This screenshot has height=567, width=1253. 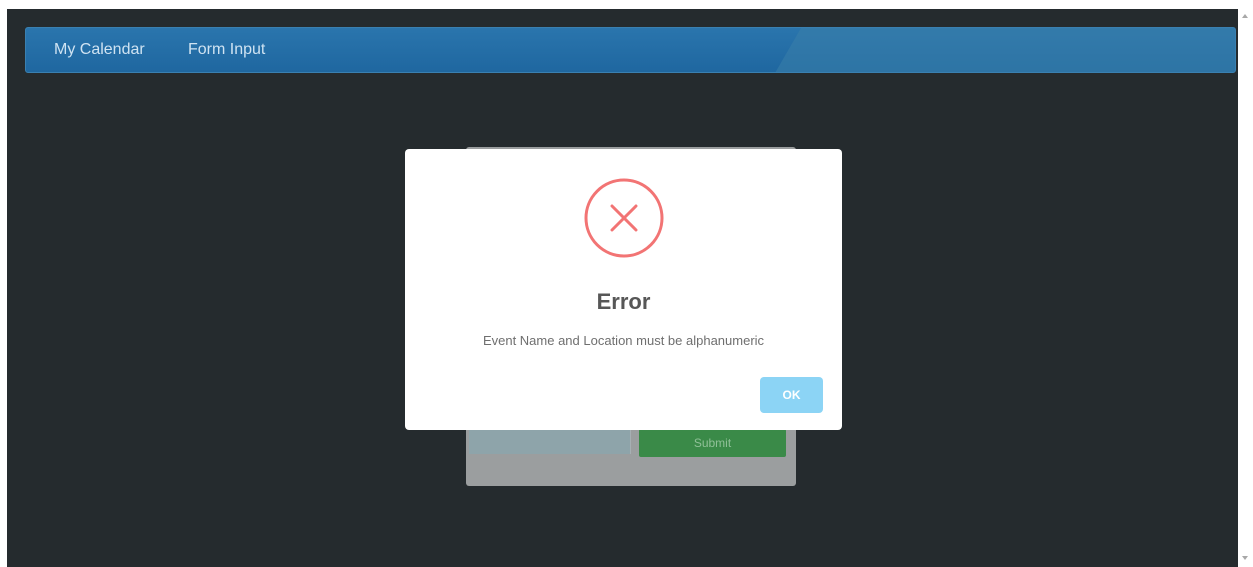 I want to click on dialog-title: Error, so click(x=623, y=301).